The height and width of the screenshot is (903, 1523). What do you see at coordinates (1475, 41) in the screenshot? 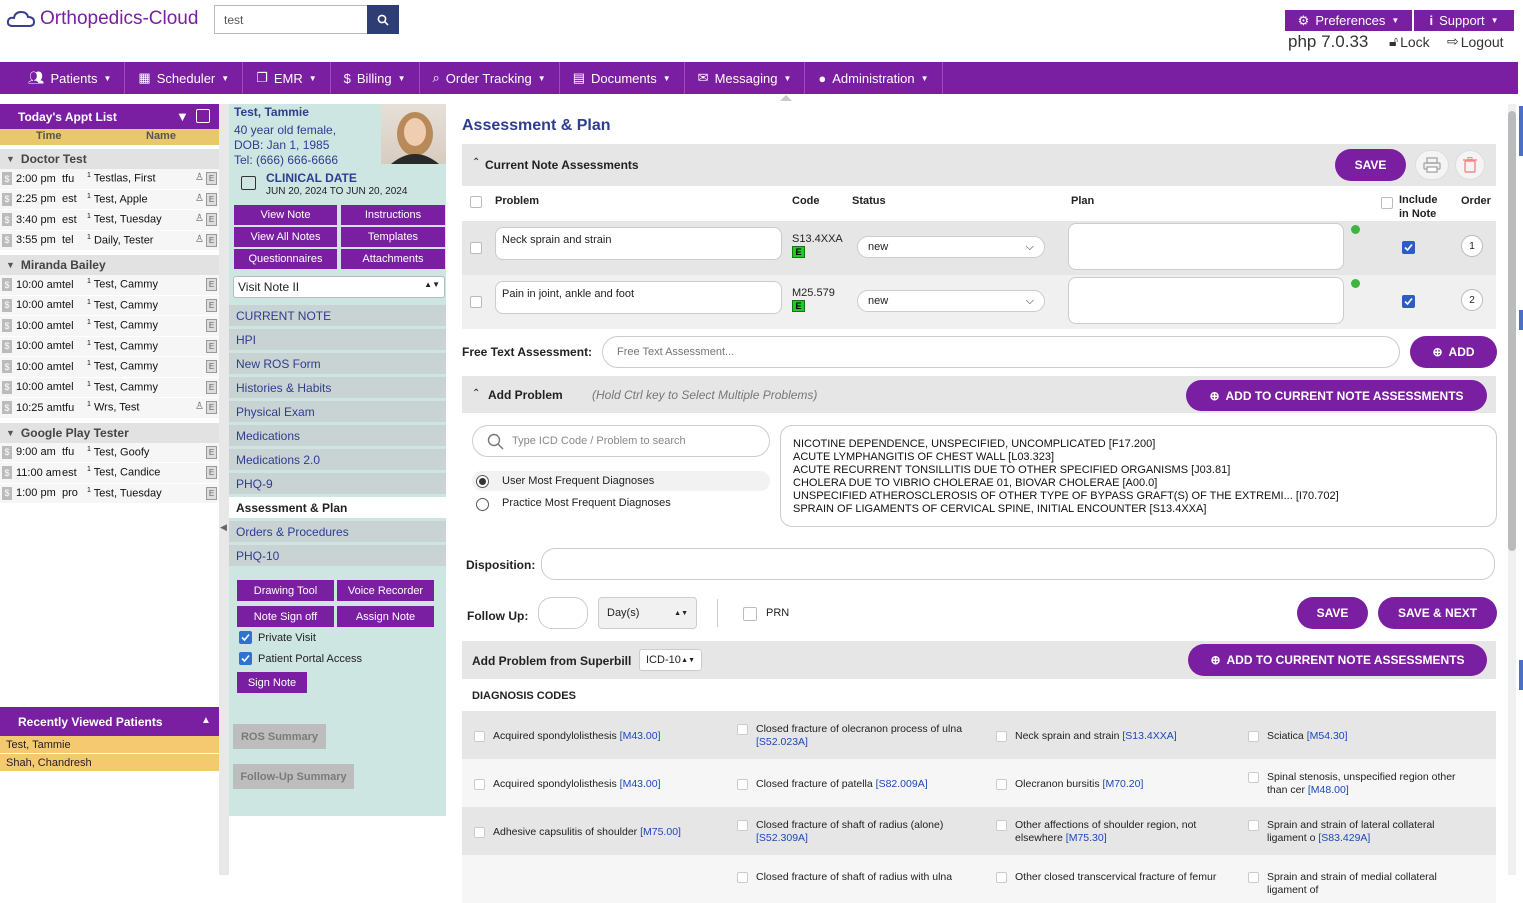
I see `logout-button: ⇨ Logout` at bounding box center [1475, 41].